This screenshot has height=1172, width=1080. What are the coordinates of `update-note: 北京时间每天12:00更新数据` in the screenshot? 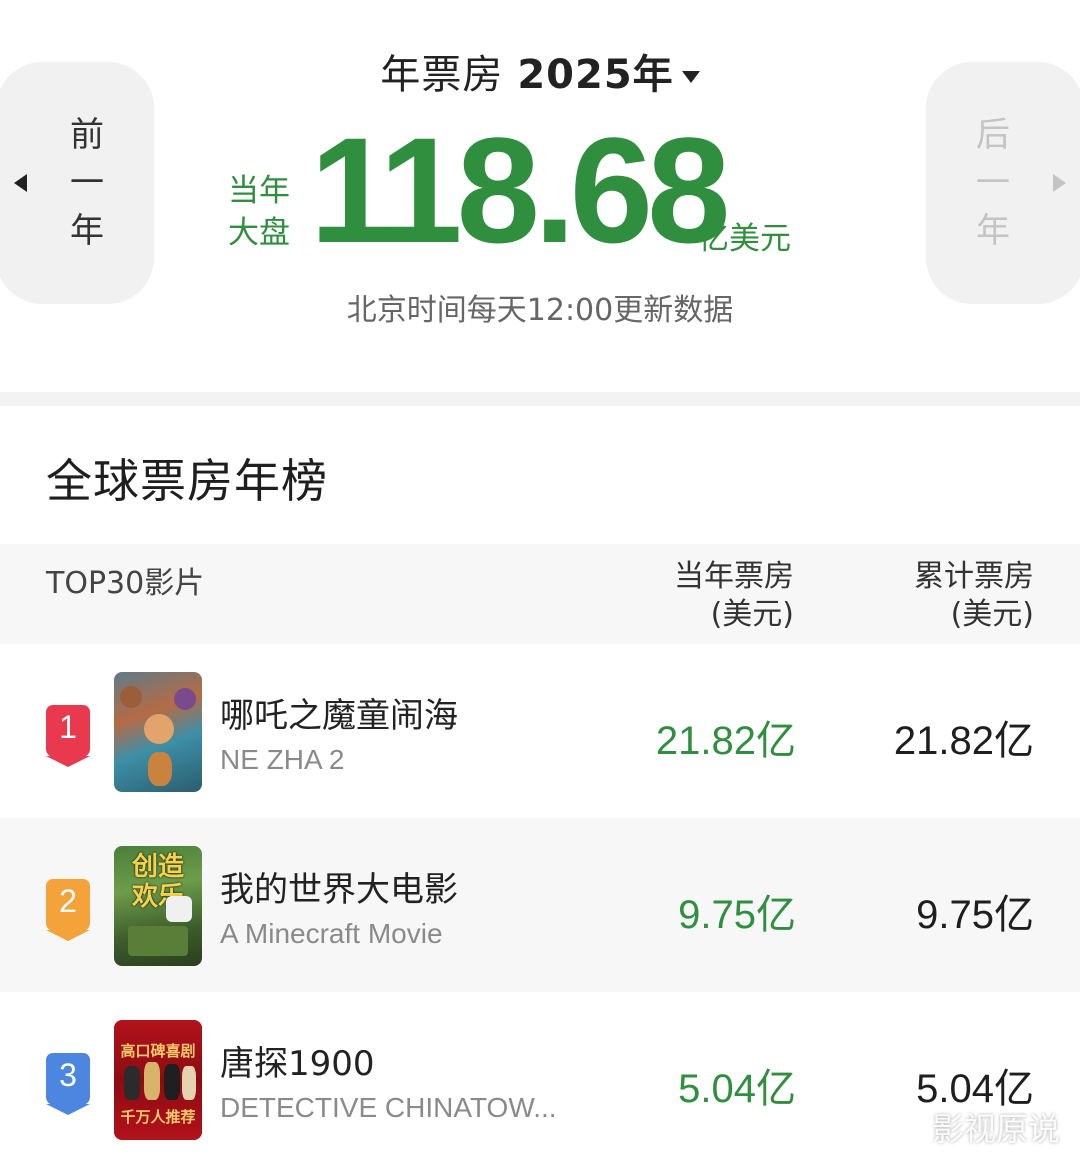 It's located at (540, 310).